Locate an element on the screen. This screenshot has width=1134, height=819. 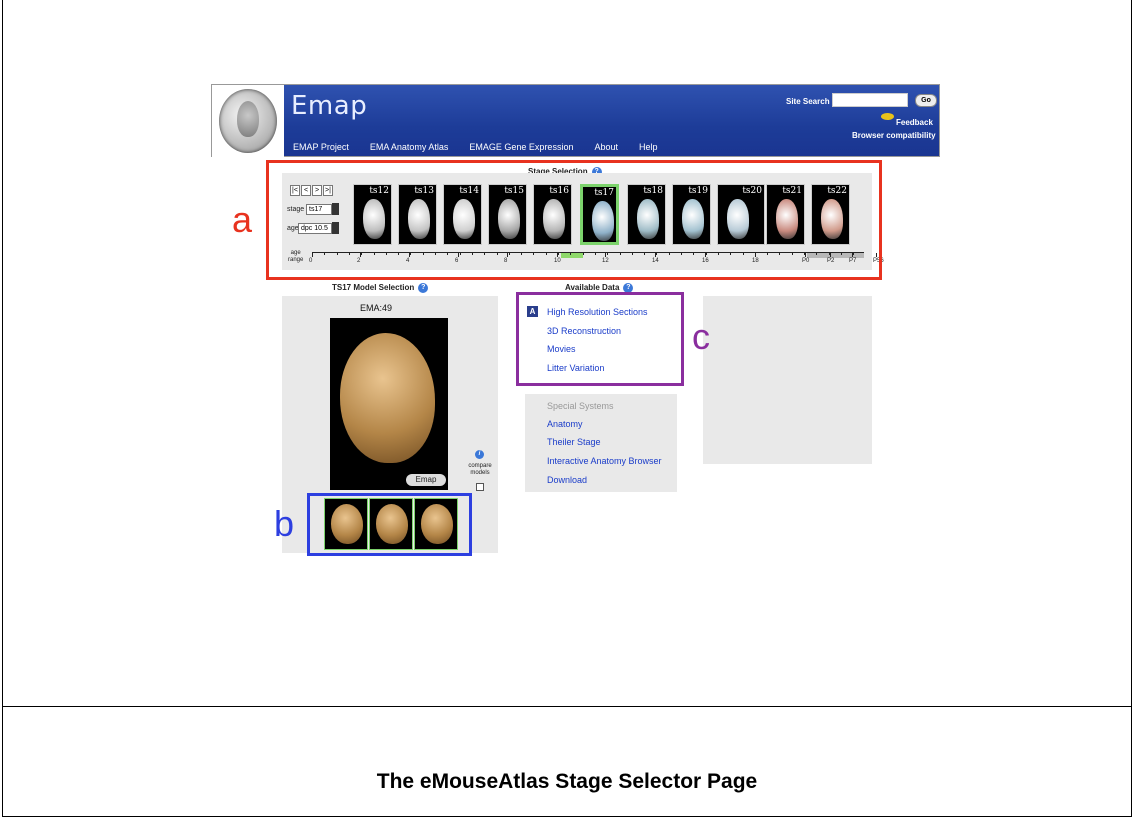
nav-ema-anatomy-atlas: EMA Anatomy Atlas is located at coordinates (409, 147).